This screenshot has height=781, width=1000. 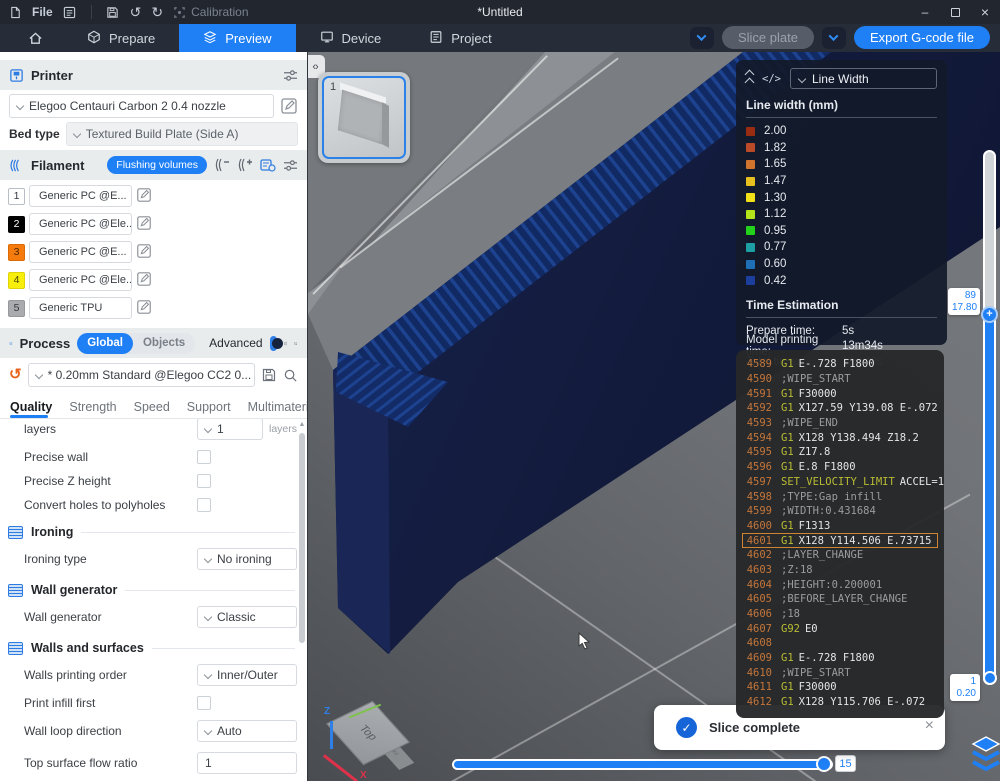 What do you see at coordinates (767, 37) in the screenshot?
I see `slice-plate-button: Slice plate` at bounding box center [767, 37].